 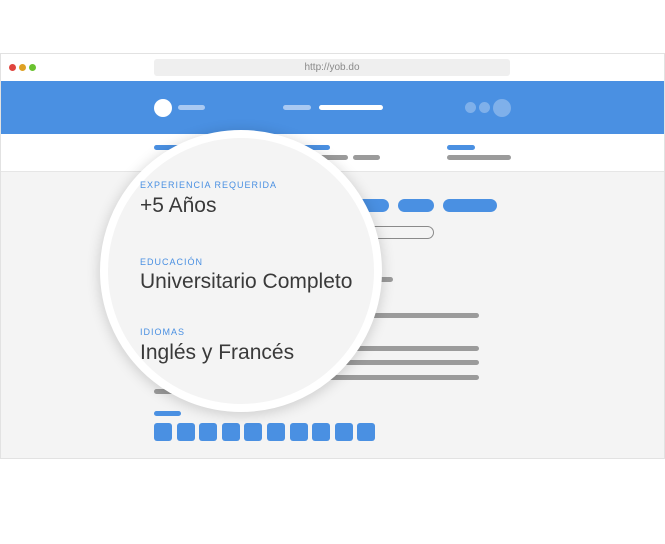 I want to click on languages-value: Inglés y Francés, so click(x=217, y=352).